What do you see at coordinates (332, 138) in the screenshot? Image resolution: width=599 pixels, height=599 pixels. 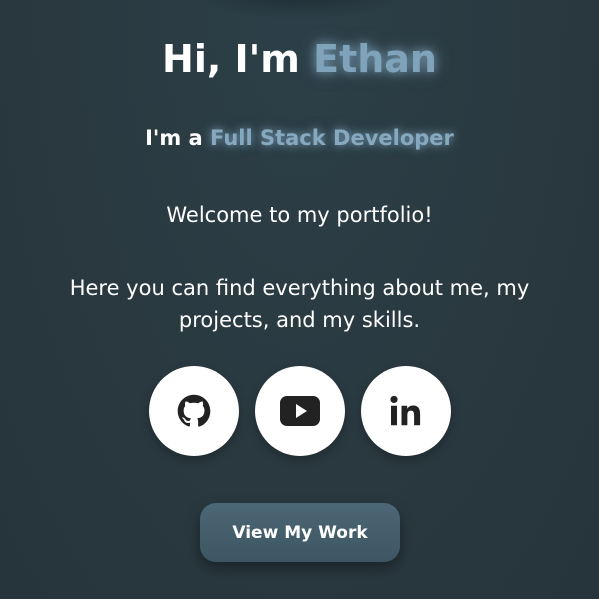 I see `role-title: Full Stack Developer` at bounding box center [332, 138].